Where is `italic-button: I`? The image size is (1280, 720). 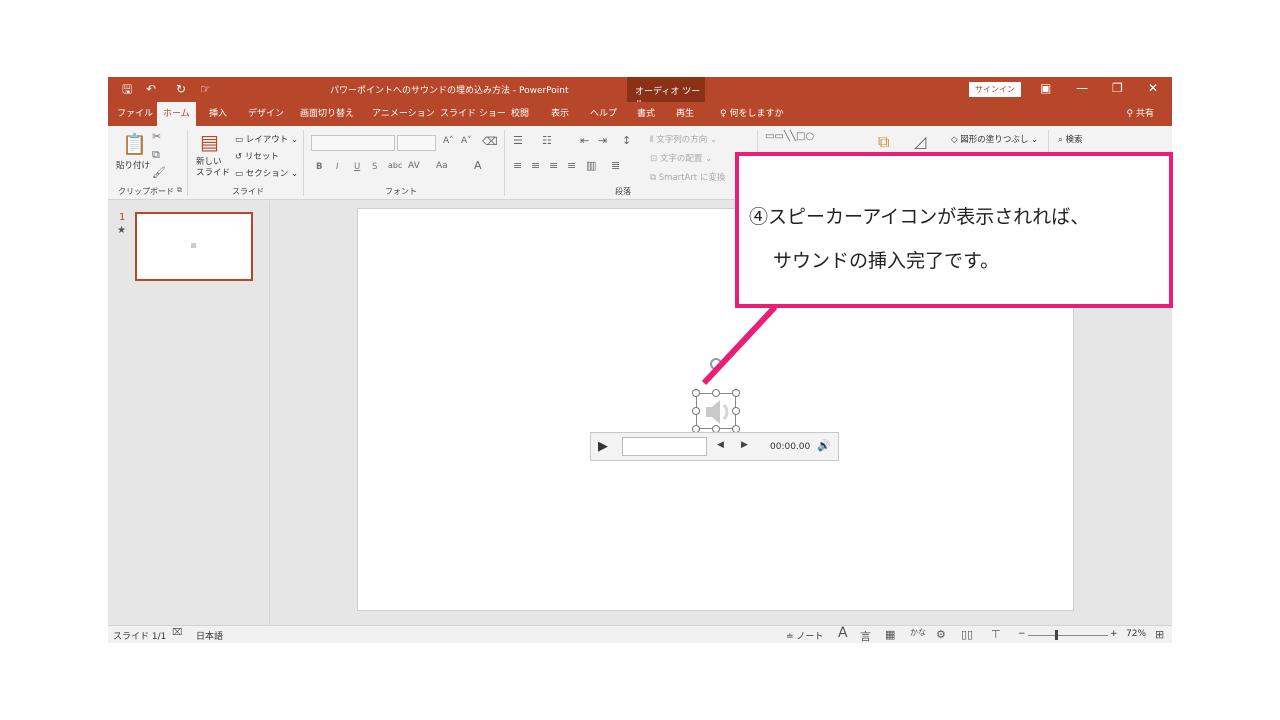
italic-button: I is located at coordinates (337, 167).